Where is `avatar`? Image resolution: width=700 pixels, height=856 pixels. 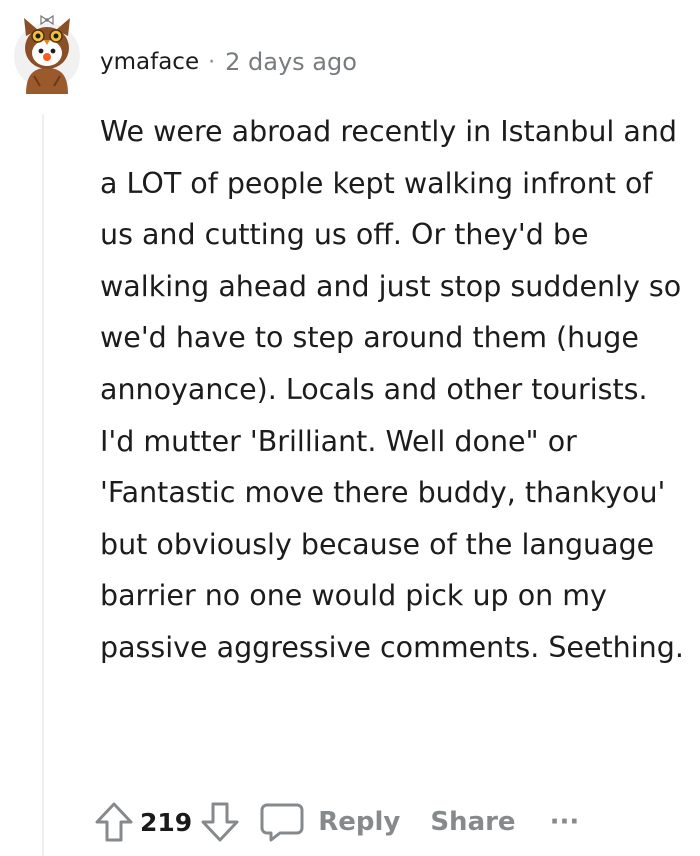
avatar is located at coordinates (47, 52).